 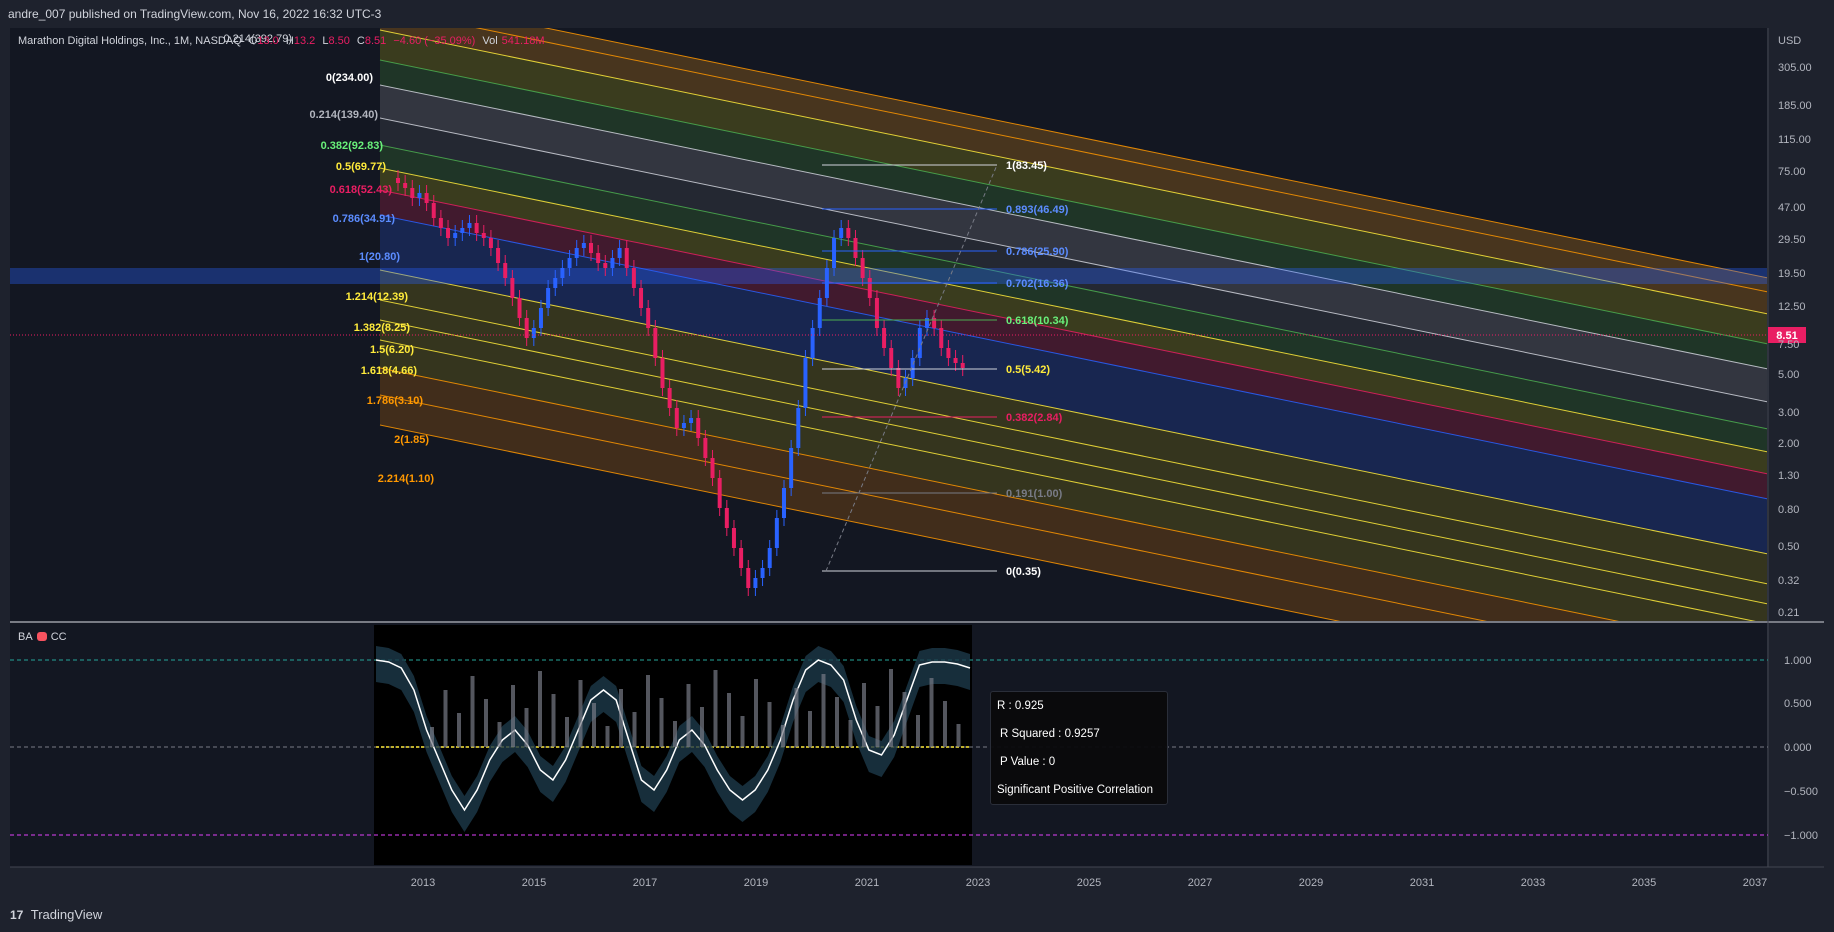 I want to click on price-tick: 0.50, so click(x=1788, y=547).